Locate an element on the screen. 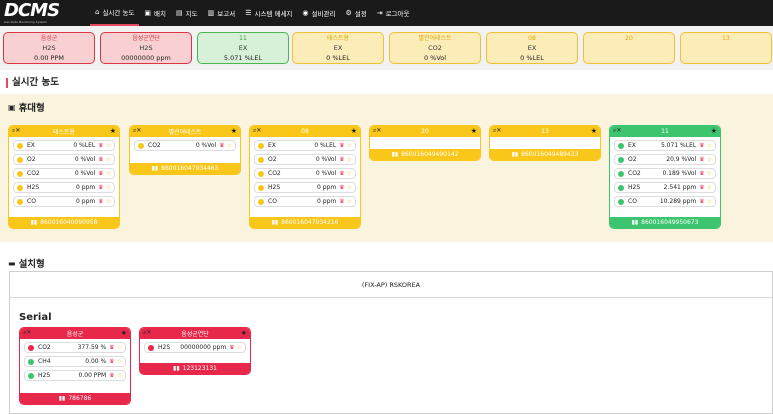 The image size is (773, 414). status-card: 음성군연단 H2S 00000000 ppm is located at coordinates (146, 48).